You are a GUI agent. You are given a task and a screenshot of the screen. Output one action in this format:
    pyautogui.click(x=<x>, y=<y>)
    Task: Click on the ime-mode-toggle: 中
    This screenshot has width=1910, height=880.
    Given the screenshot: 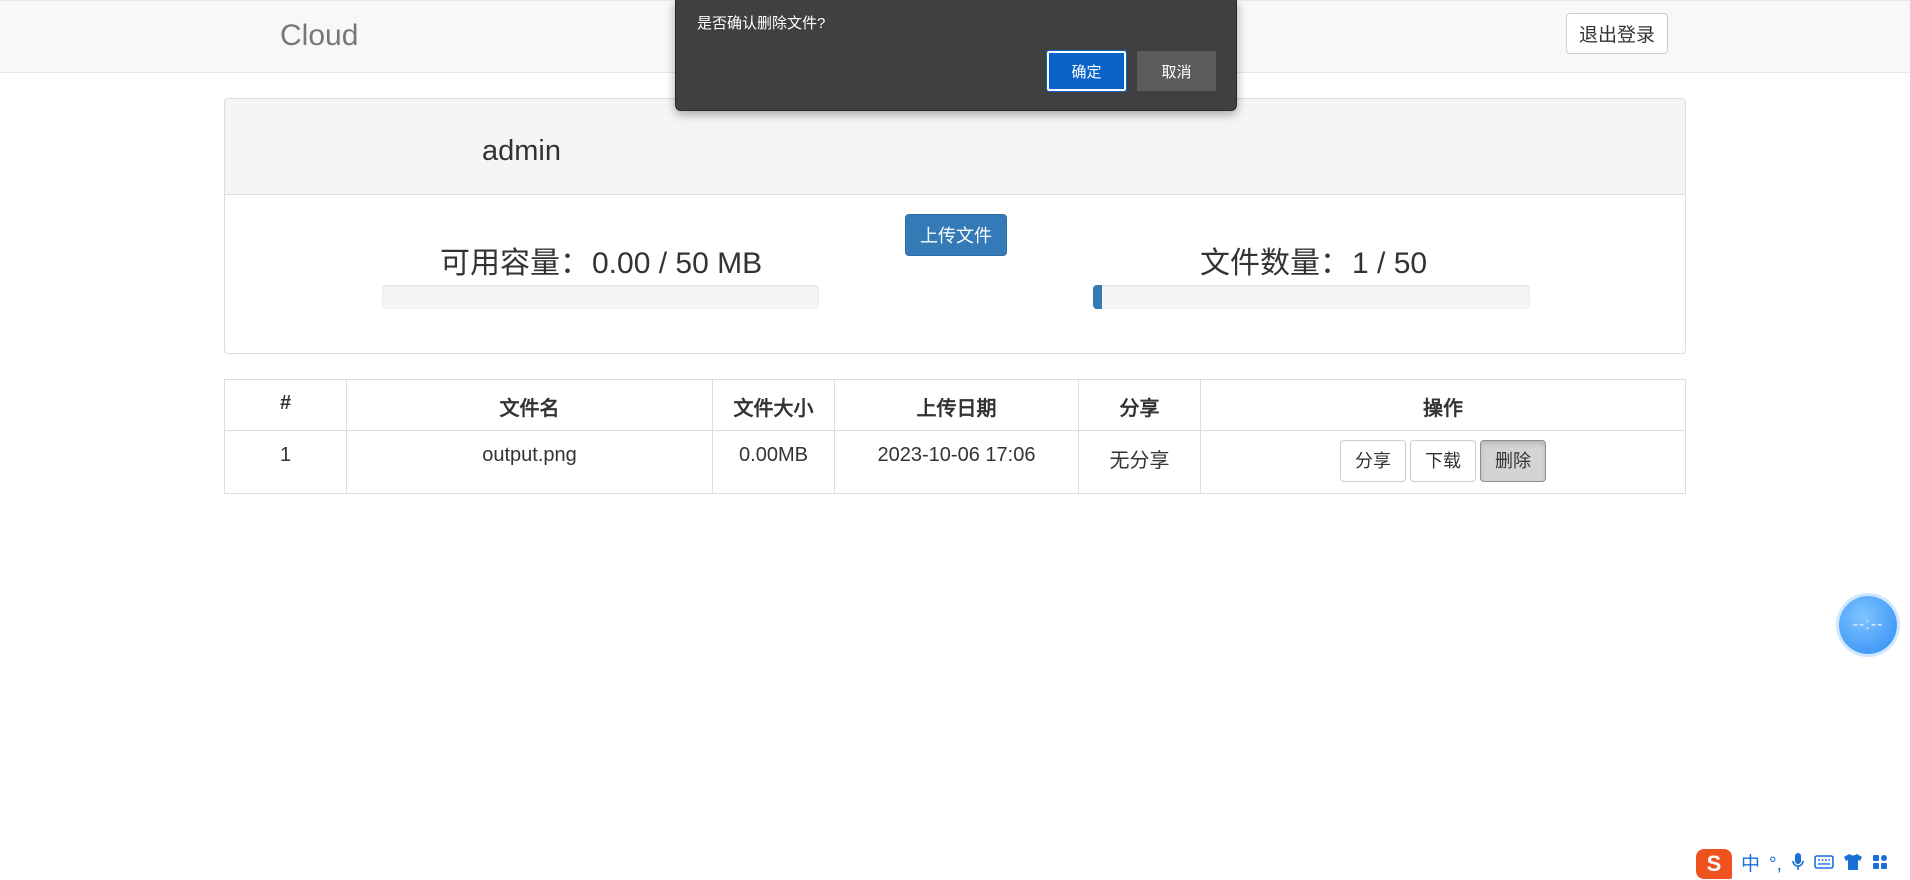 What is the action you would take?
    pyautogui.click(x=1750, y=864)
    